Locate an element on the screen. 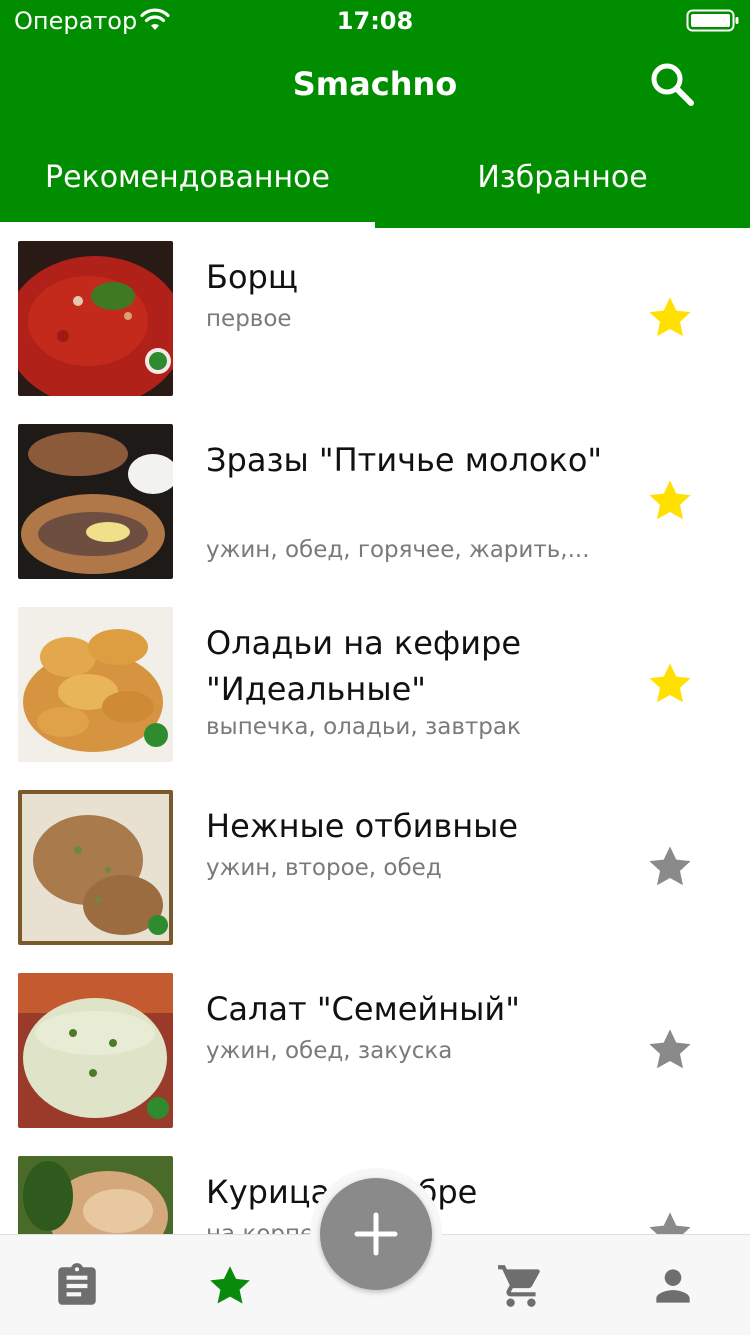 This screenshot has height=1335, width=750. tab-recommended: Рекомендованное is located at coordinates (187, 189).